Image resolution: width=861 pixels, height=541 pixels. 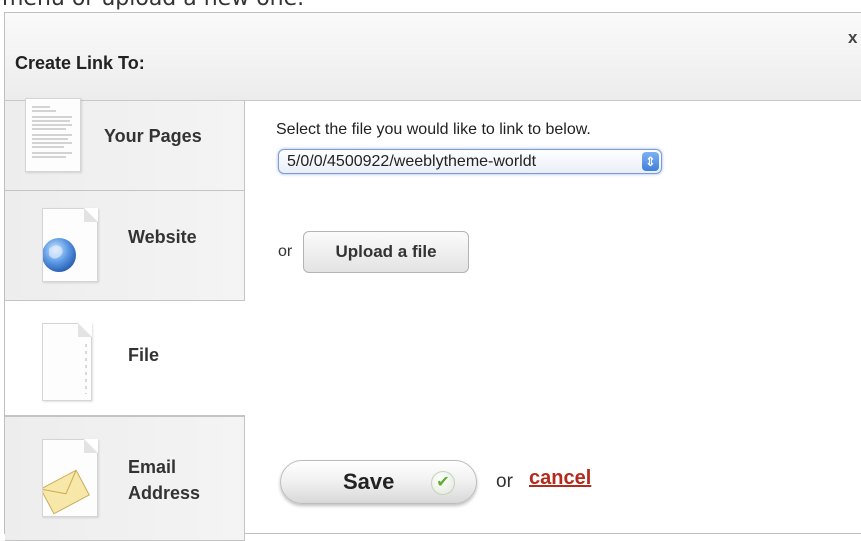 What do you see at coordinates (144, 355) in the screenshot?
I see `sidebar-item-label: File` at bounding box center [144, 355].